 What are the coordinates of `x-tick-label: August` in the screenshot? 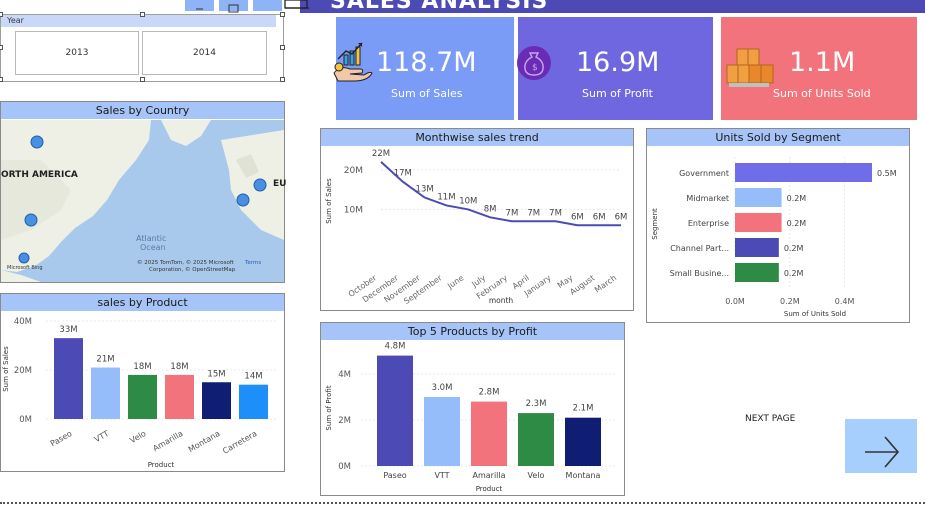 It's located at (582, 284).